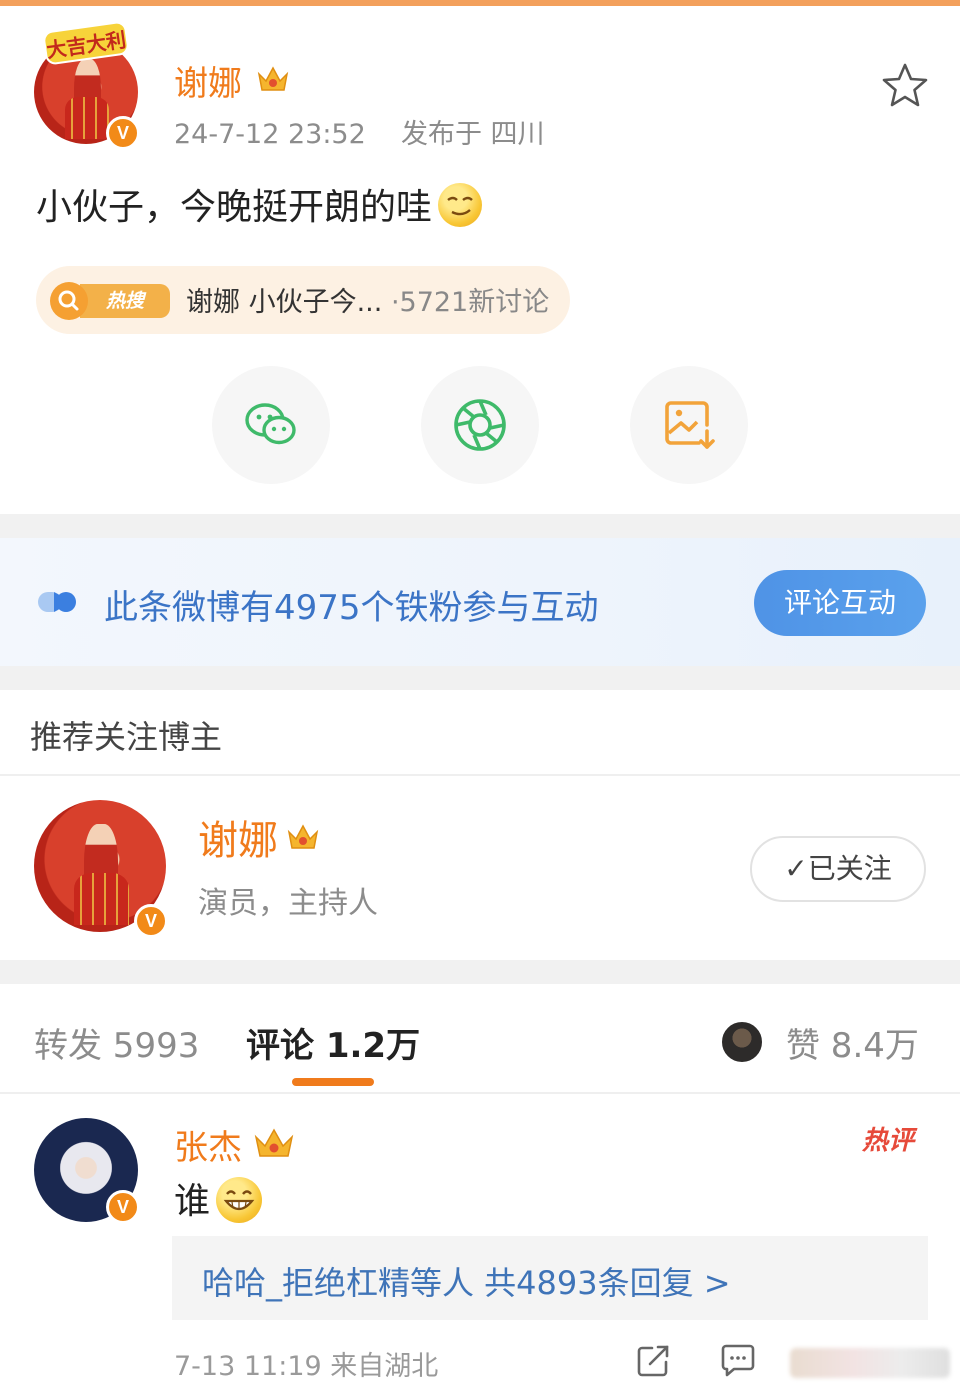 This screenshot has height=1384, width=960. What do you see at coordinates (470, 302) in the screenshot?
I see `hot-search-count: ·5721新讨论` at bounding box center [470, 302].